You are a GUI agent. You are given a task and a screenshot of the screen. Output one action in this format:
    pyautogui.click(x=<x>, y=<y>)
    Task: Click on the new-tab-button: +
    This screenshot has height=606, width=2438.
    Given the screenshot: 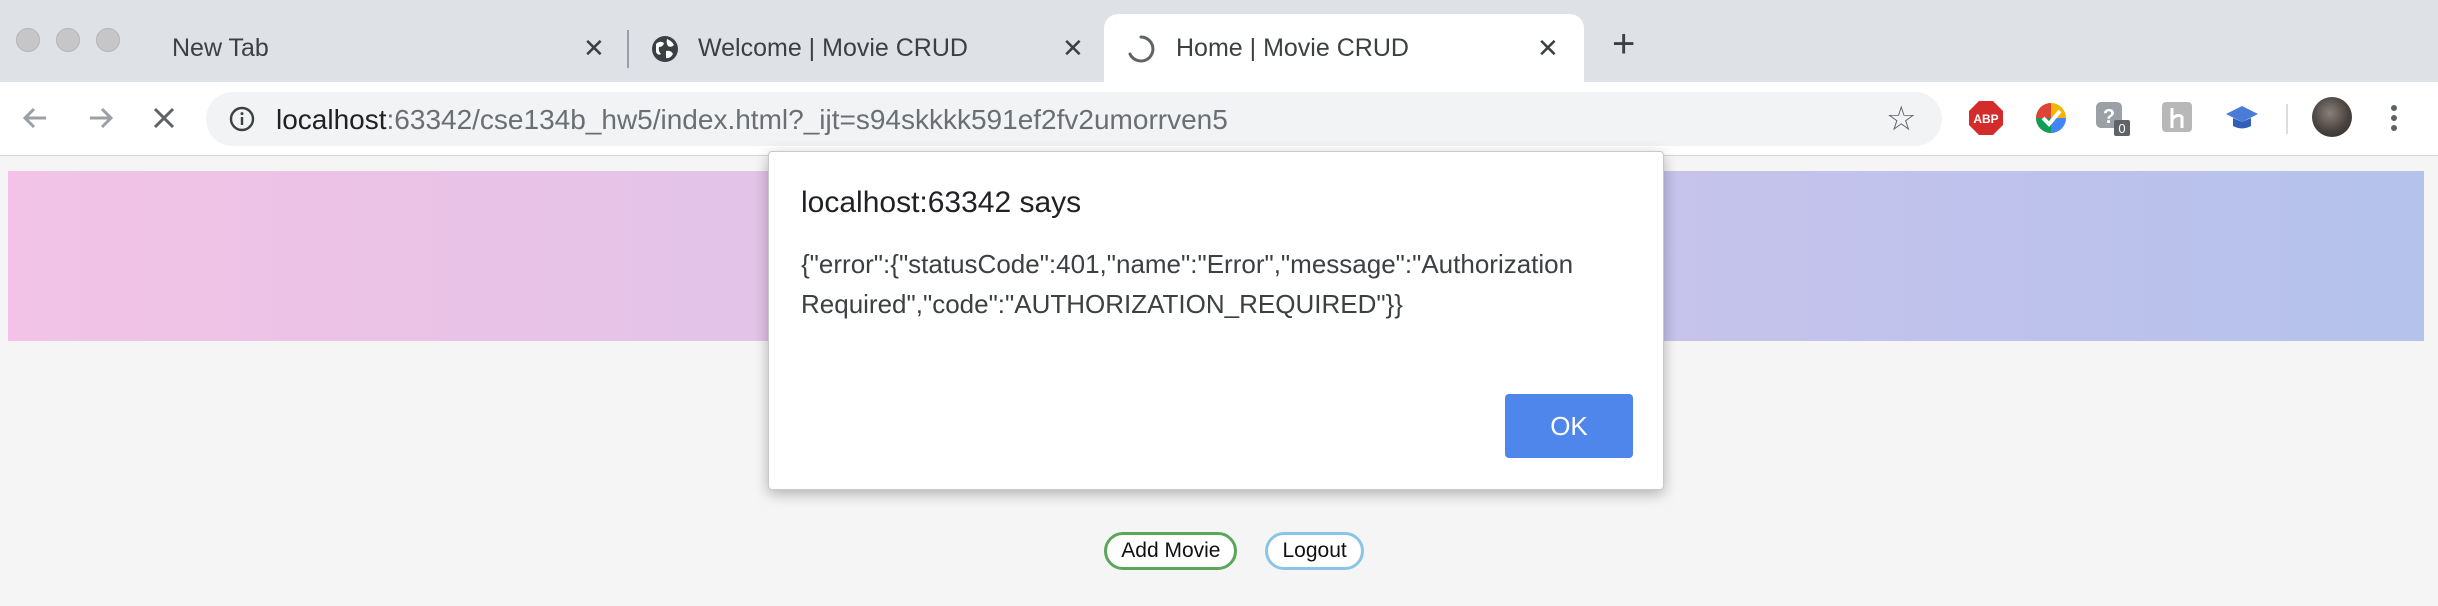 What is the action you would take?
    pyautogui.click(x=1623, y=44)
    